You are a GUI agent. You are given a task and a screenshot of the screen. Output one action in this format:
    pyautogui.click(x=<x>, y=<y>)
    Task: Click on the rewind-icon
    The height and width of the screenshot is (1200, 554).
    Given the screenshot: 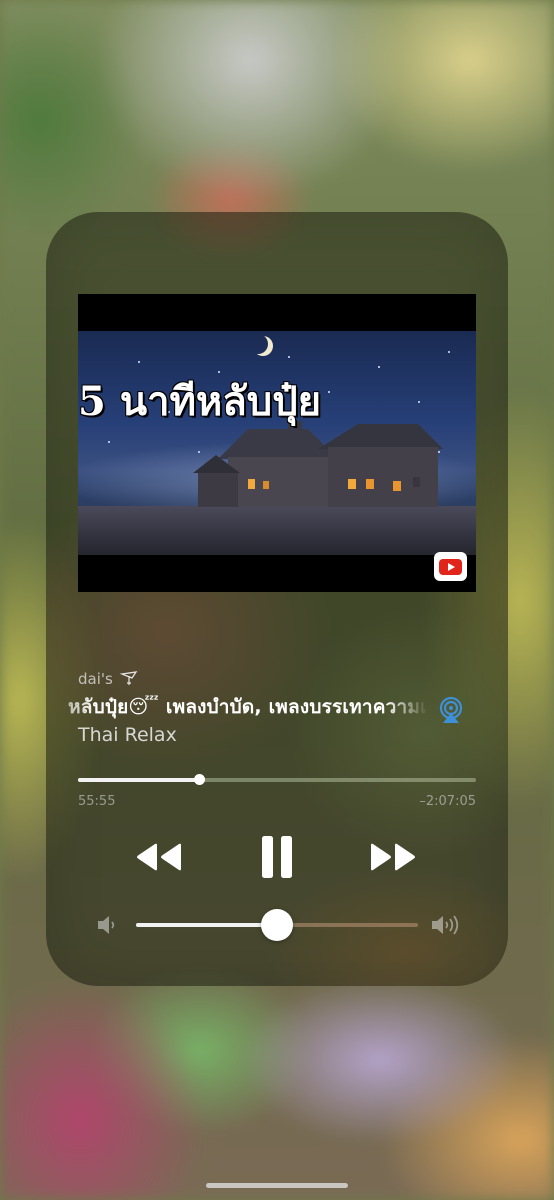 What is the action you would take?
    pyautogui.click(x=159, y=857)
    